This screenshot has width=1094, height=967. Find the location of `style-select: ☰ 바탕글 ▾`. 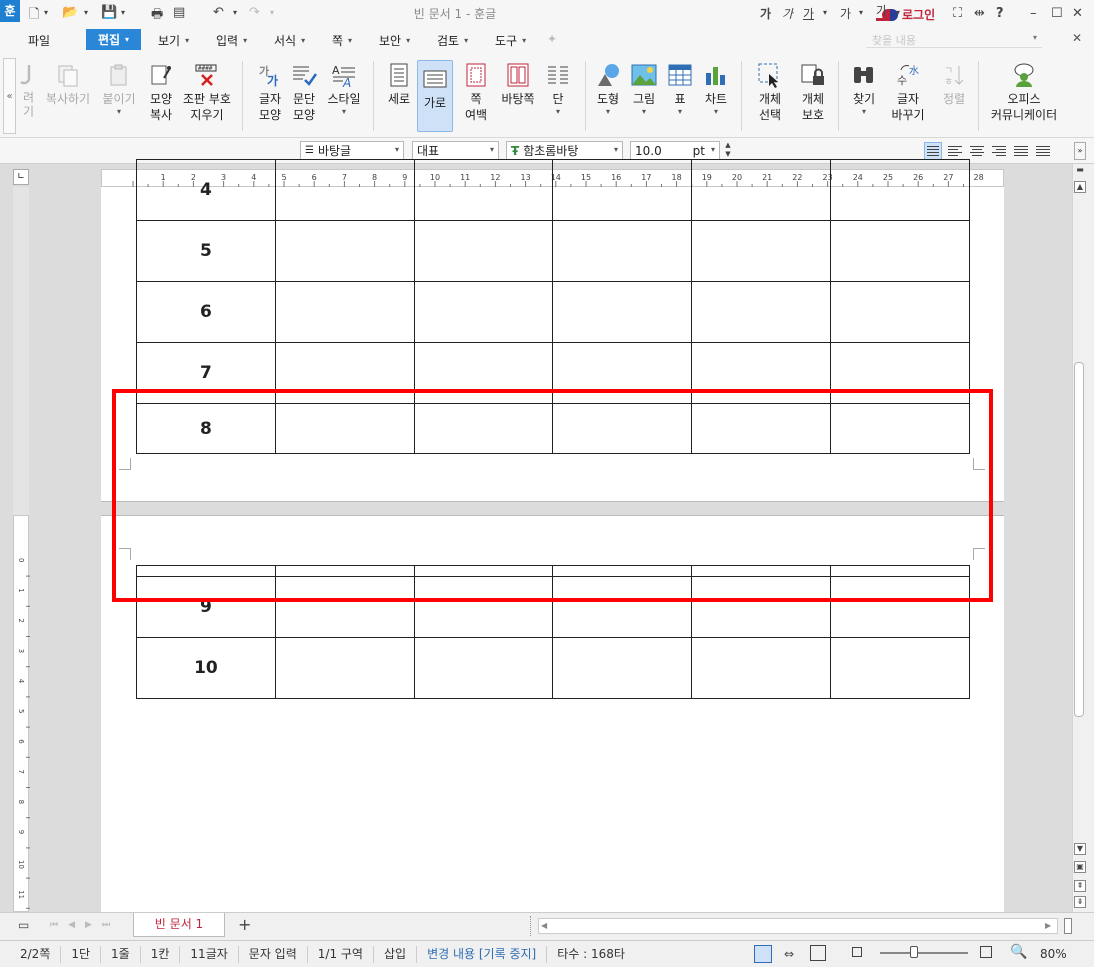

style-select: ☰ 바탕글 ▾ is located at coordinates (352, 150).